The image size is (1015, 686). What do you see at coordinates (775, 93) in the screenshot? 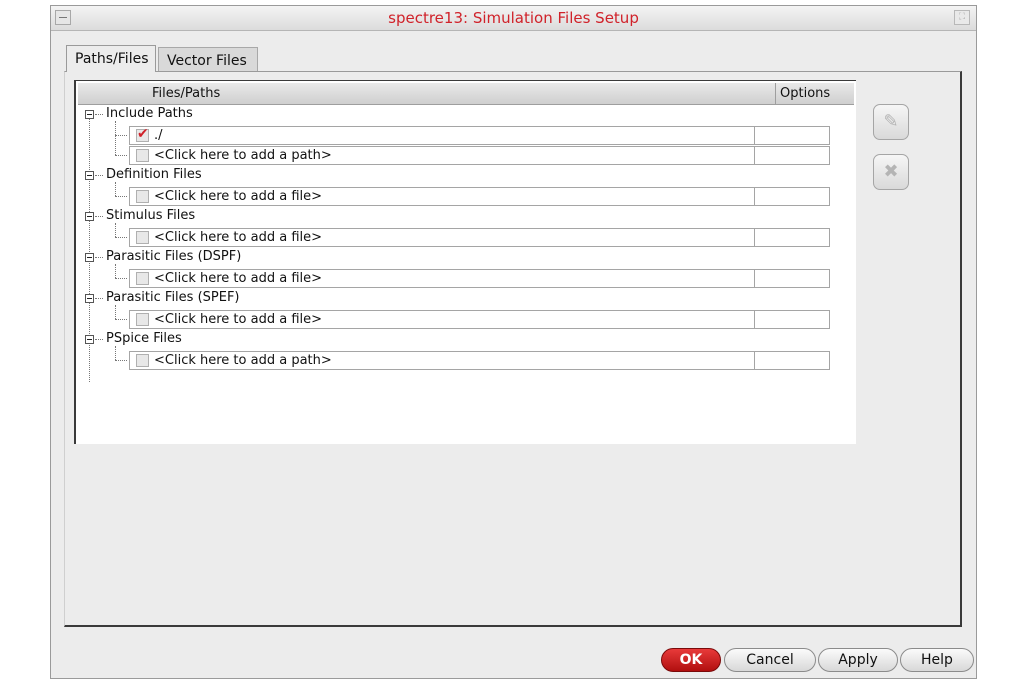
I see `column-separator` at bounding box center [775, 93].